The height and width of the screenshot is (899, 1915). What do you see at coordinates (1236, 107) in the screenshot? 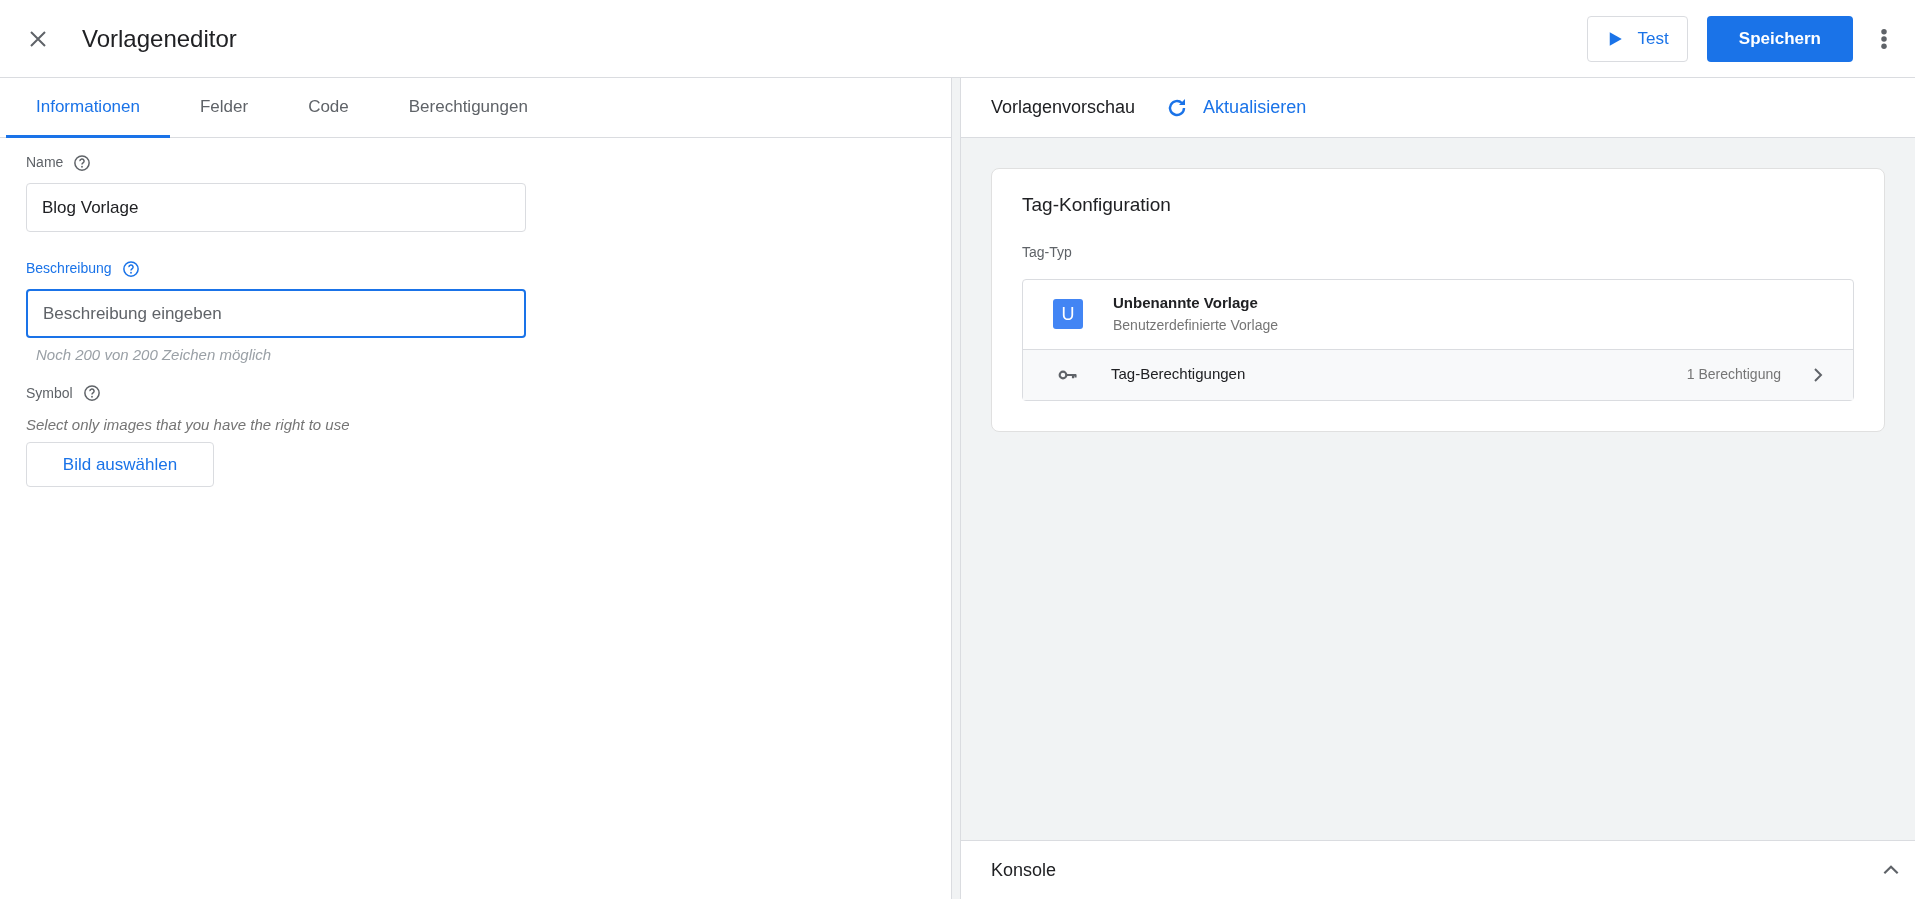
I see `refresh-button: Aktualisieren` at bounding box center [1236, 107].